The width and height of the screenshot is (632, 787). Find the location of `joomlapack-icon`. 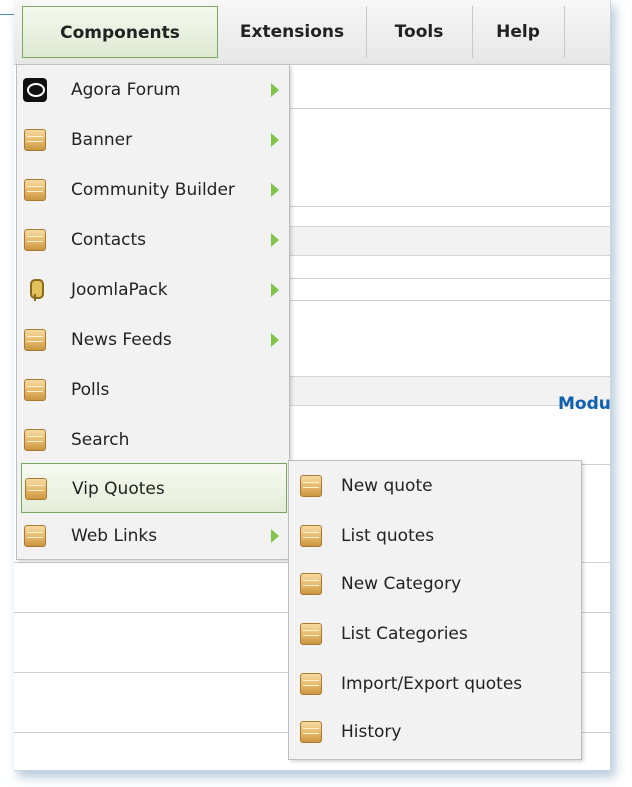

joomlapack-icon is located at coordinates (35, 290).